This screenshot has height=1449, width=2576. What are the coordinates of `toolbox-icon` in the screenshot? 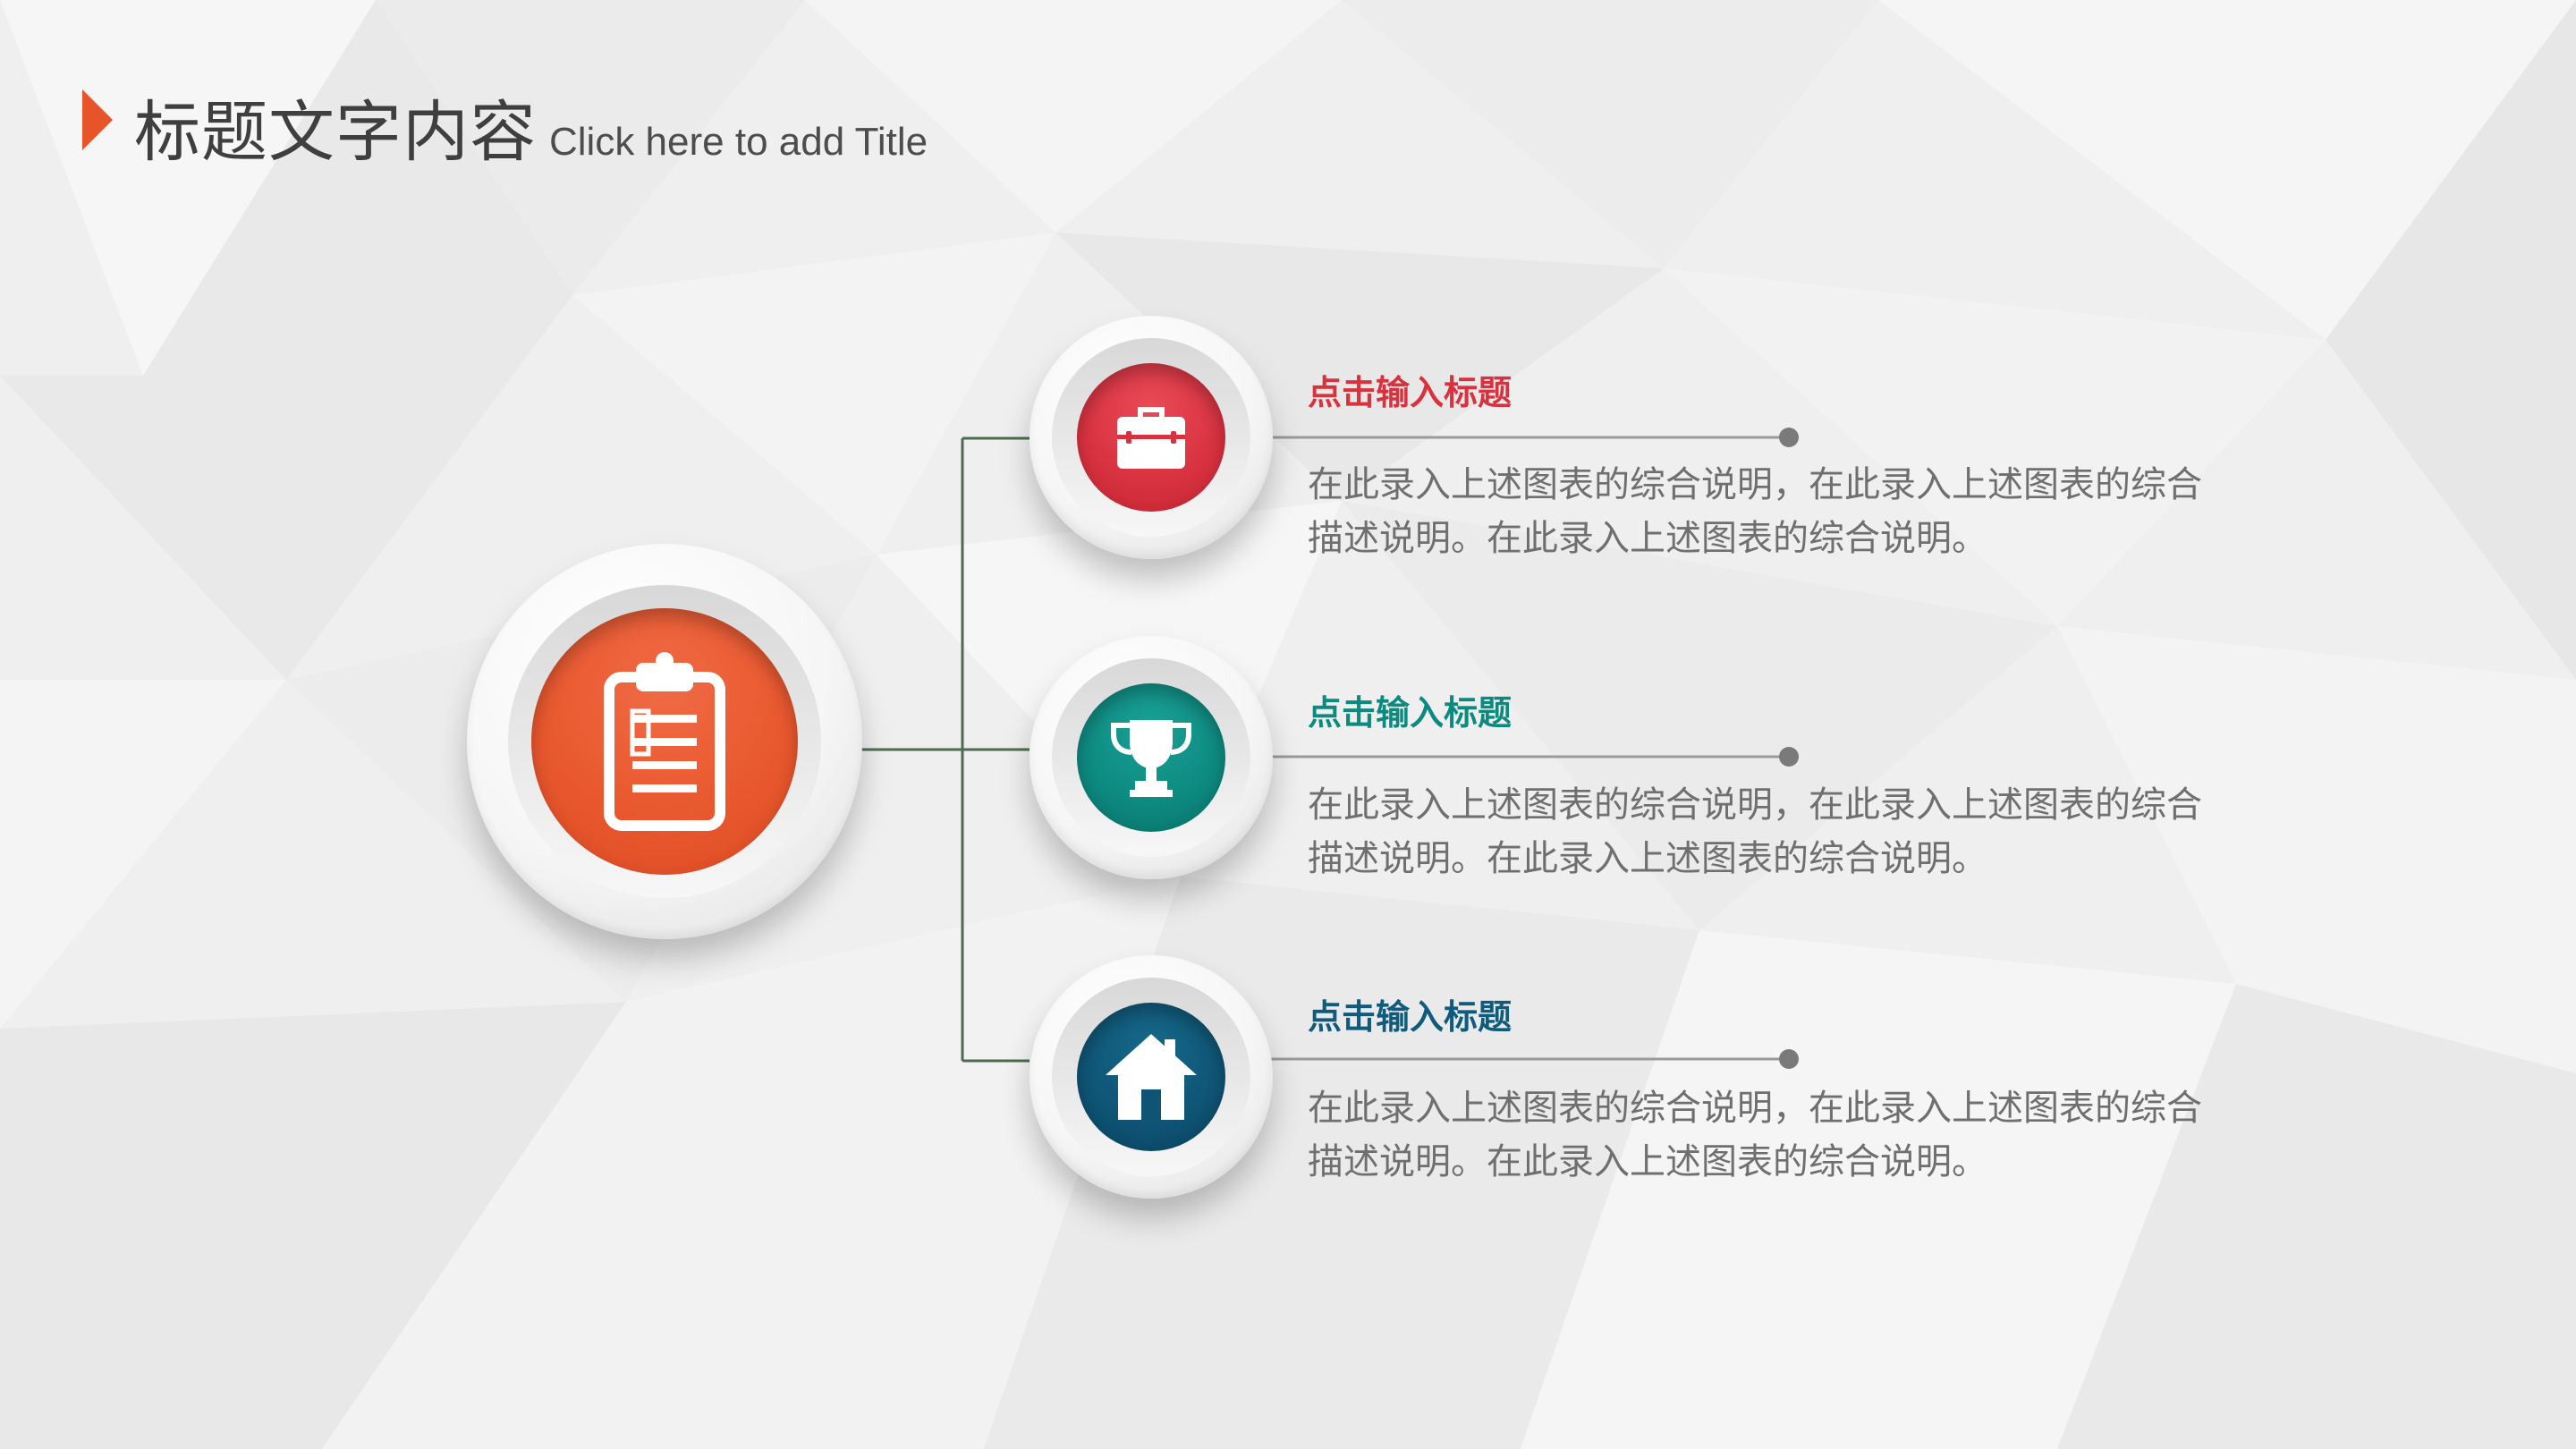 It's located at (1151, 437).